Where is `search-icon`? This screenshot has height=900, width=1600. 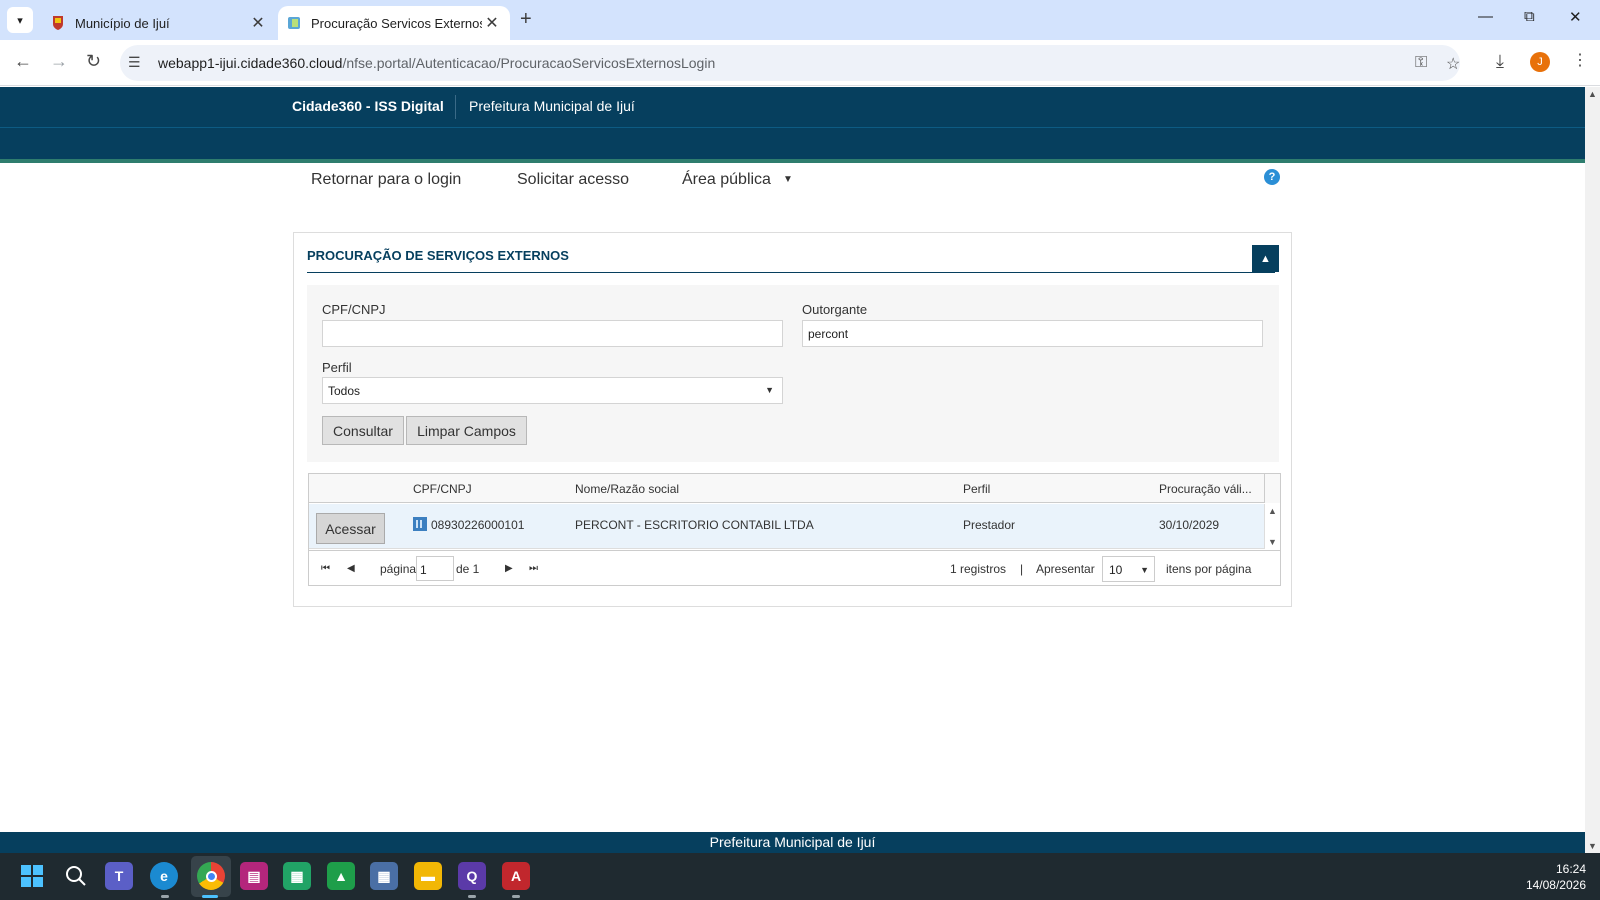 search-icon is located at coordinates (76, 876).